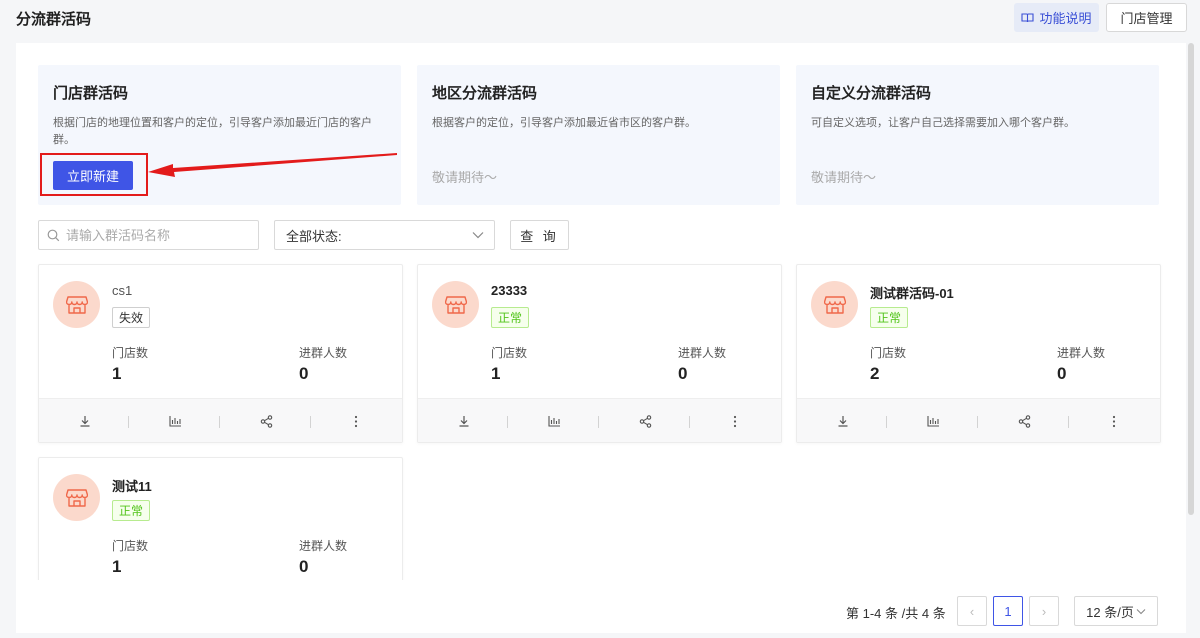 The width and height of the screenshot is (1200, 638). What do you see at coordinates (122, 290) in the screenshot?
I see `qr-name: cs1` at bounding box center [122, 290].